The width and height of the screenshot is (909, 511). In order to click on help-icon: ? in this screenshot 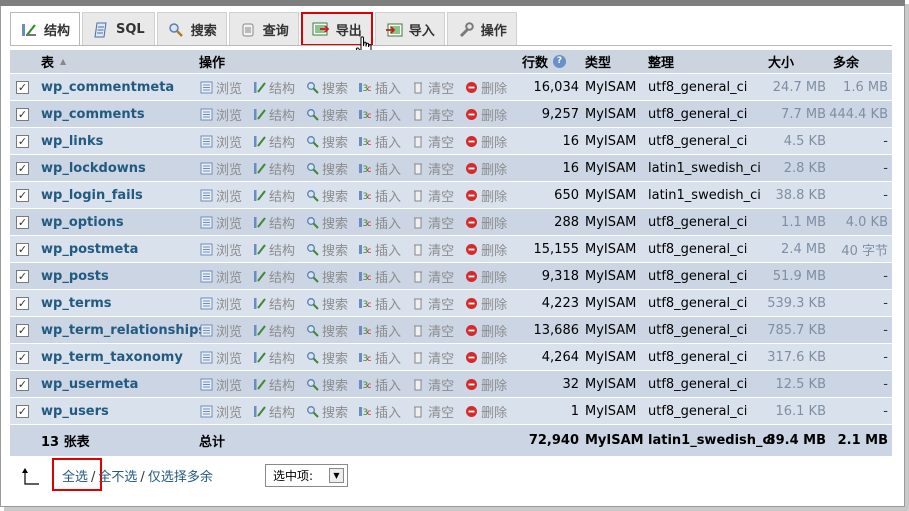, I will do `click(560, 61)`.